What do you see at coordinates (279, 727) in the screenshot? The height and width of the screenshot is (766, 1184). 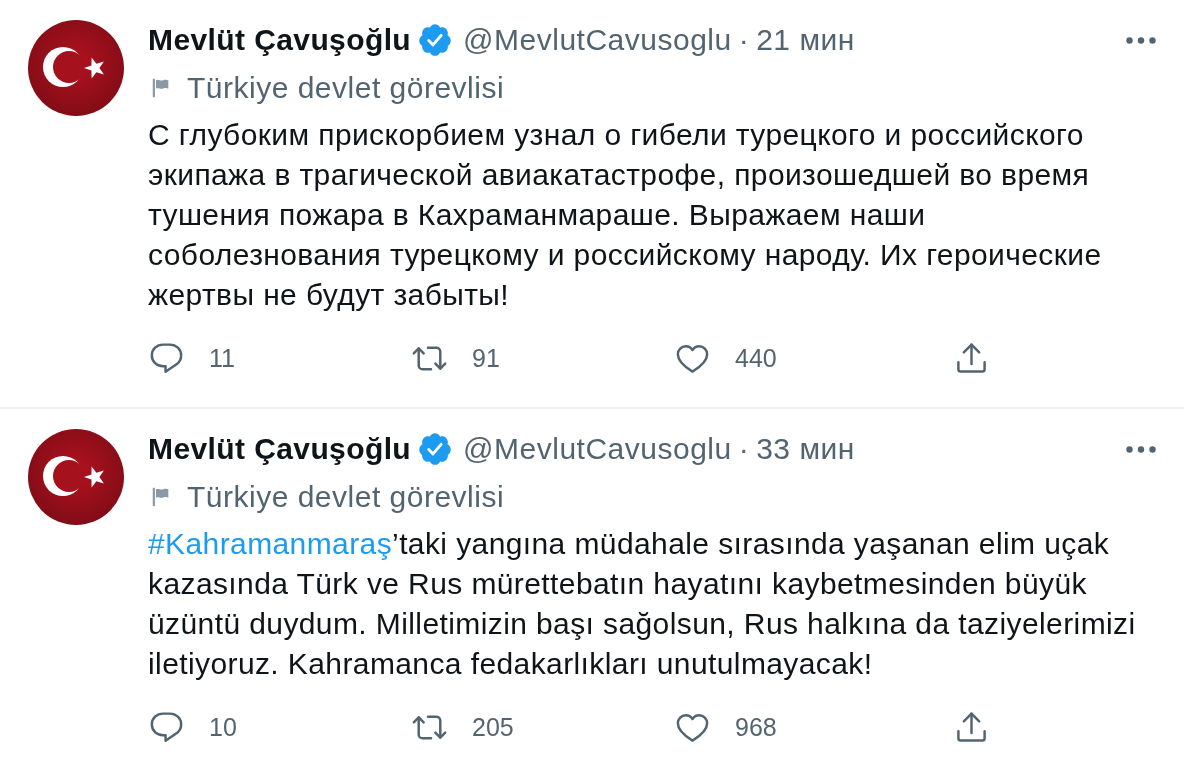 I see `reply-button: 10` at bounding box center [279, 727].